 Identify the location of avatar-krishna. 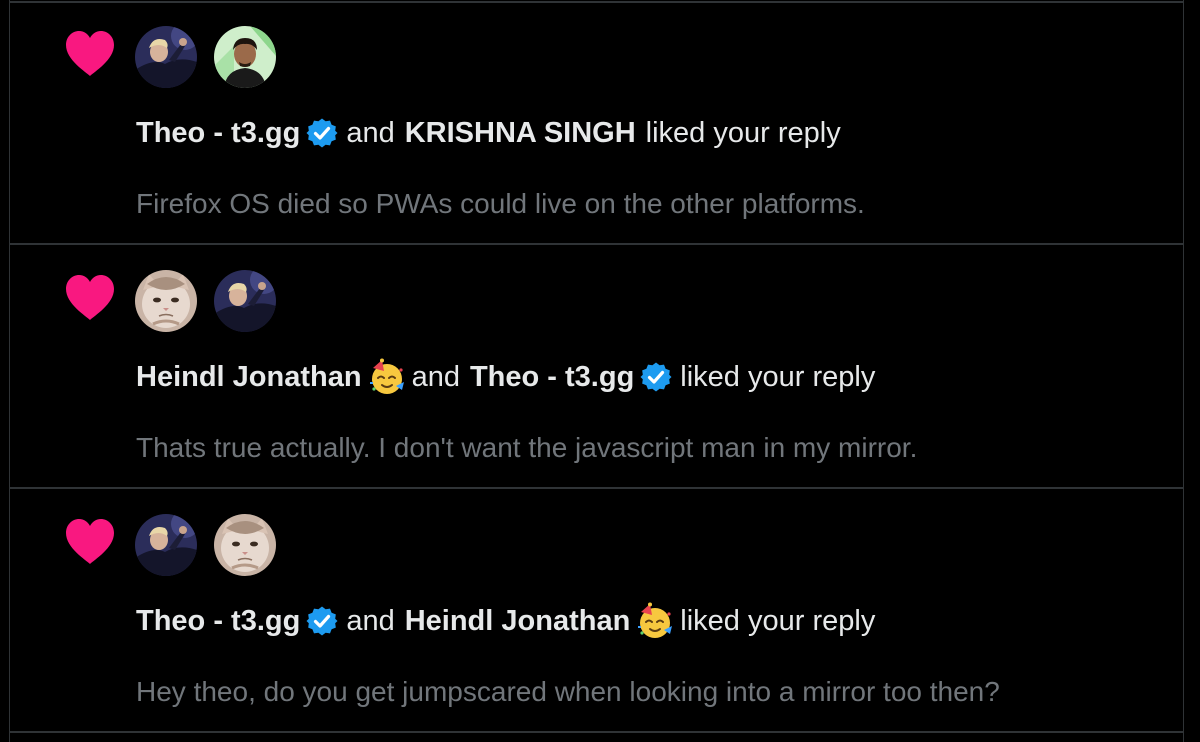
(245, 57).